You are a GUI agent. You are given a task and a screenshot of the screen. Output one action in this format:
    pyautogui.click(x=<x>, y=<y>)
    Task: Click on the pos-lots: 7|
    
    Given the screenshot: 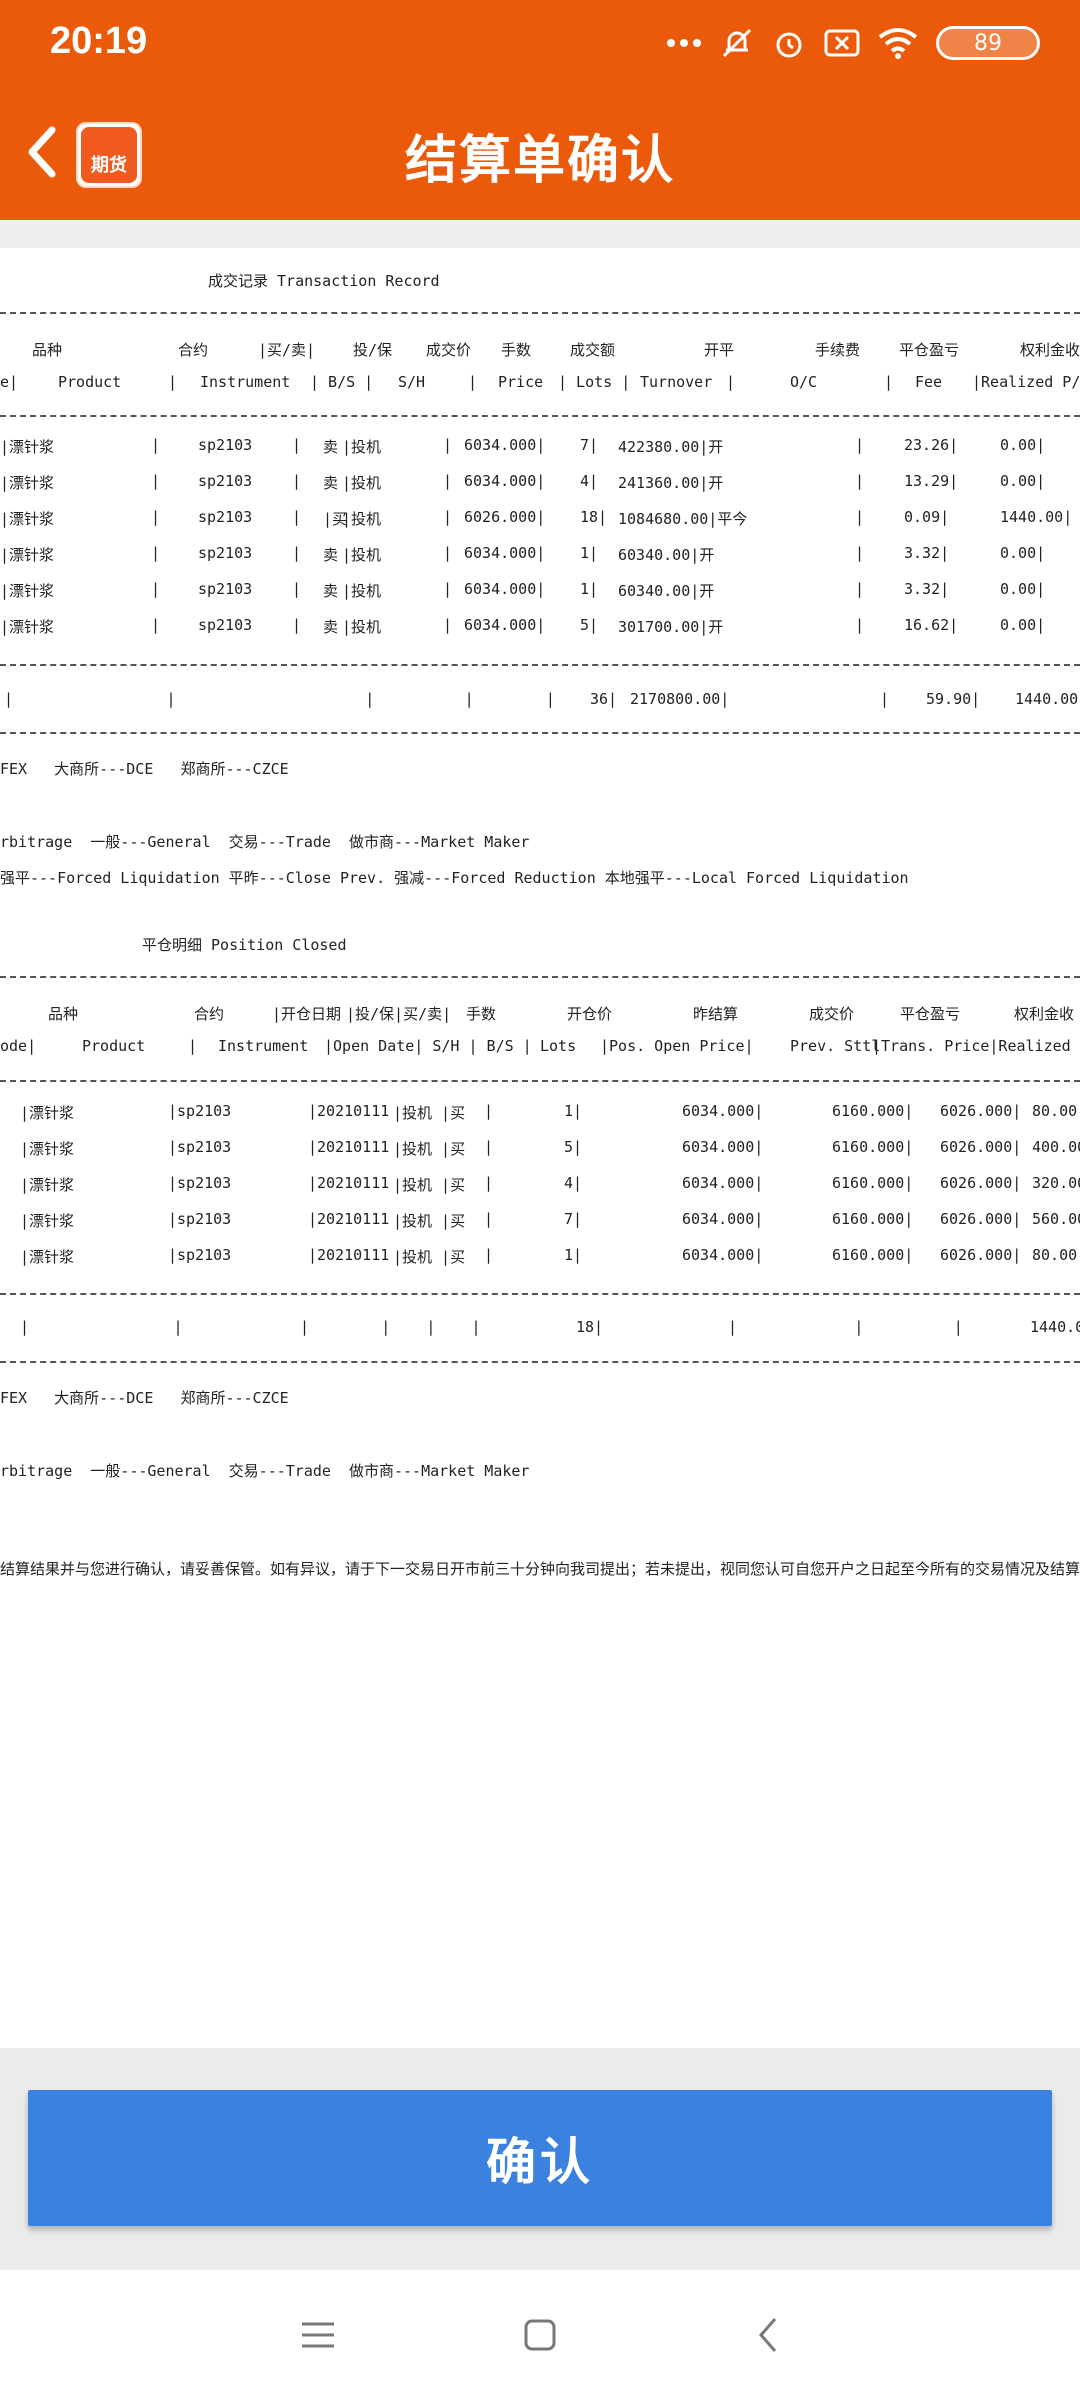 What is the action you would take?
    pyautogui.click(x=573, y=1219)
    